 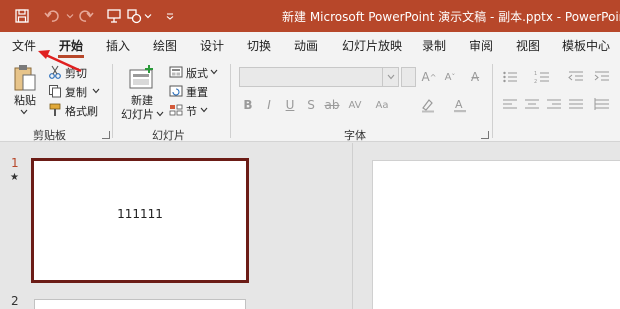 I want to click on cut-button: 剪切, so click(x=76, y=73).